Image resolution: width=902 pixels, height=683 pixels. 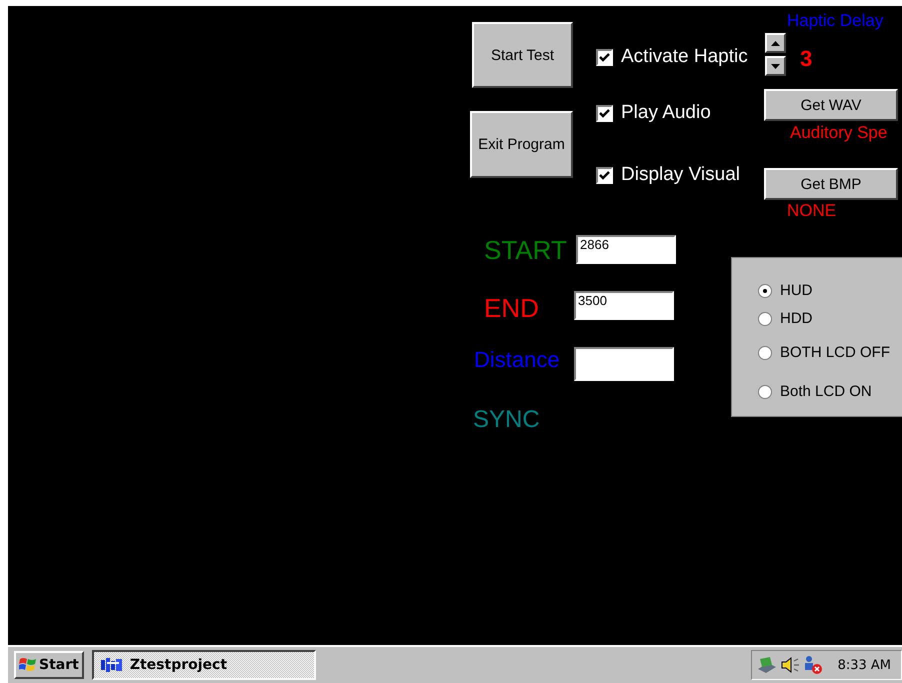 I want to click on speaker-icon, so click(x=790, y=665).